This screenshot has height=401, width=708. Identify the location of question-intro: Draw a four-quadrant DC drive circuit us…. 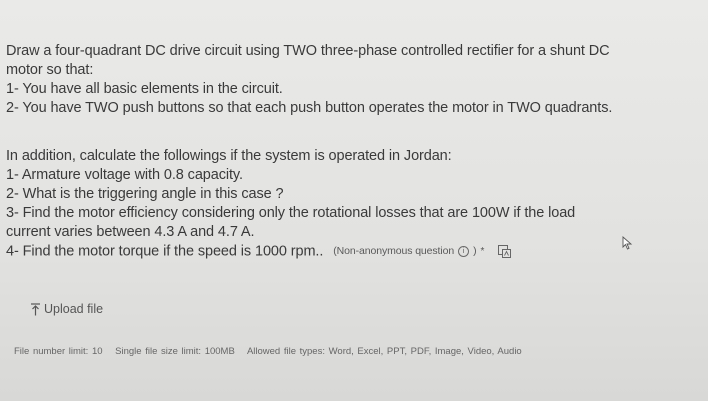
(308, 51).